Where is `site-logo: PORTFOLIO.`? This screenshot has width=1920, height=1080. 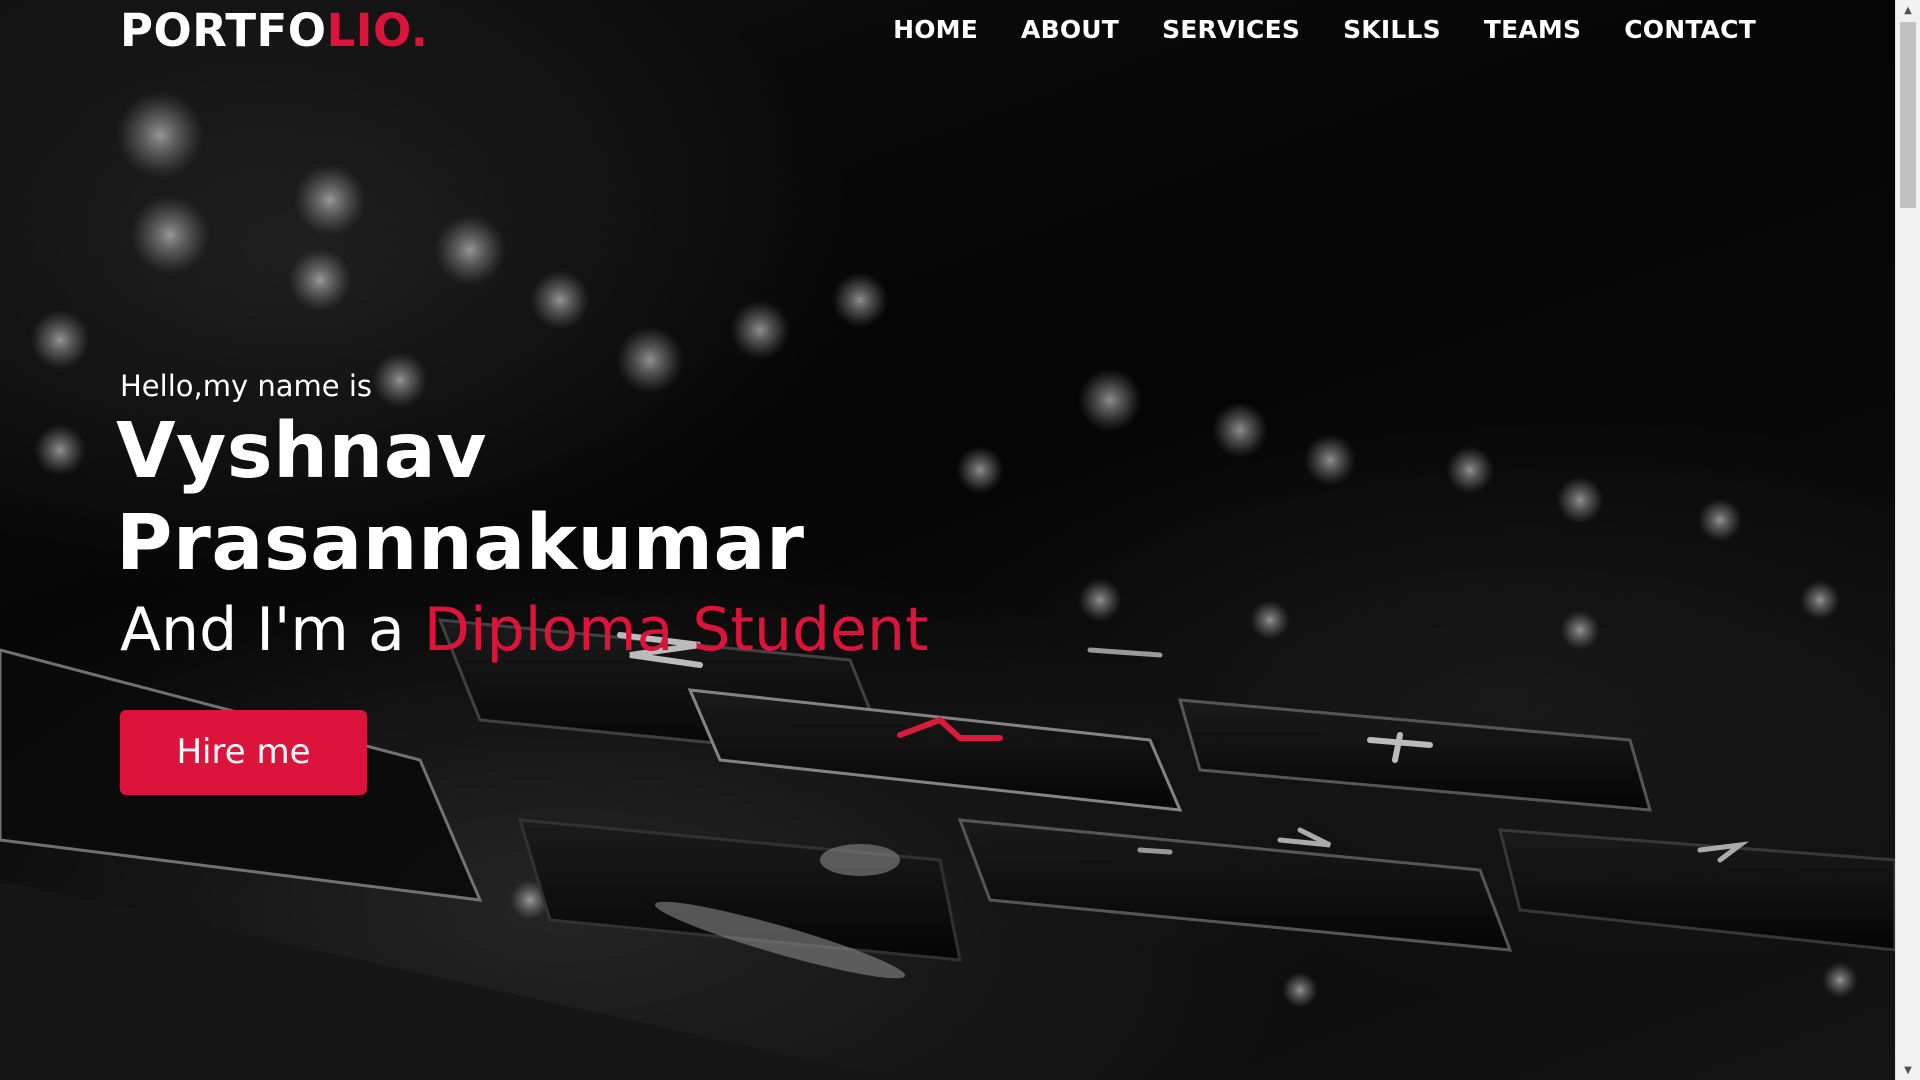 site-logo: PORTFOLIO. is located at coordinates (274, 31).